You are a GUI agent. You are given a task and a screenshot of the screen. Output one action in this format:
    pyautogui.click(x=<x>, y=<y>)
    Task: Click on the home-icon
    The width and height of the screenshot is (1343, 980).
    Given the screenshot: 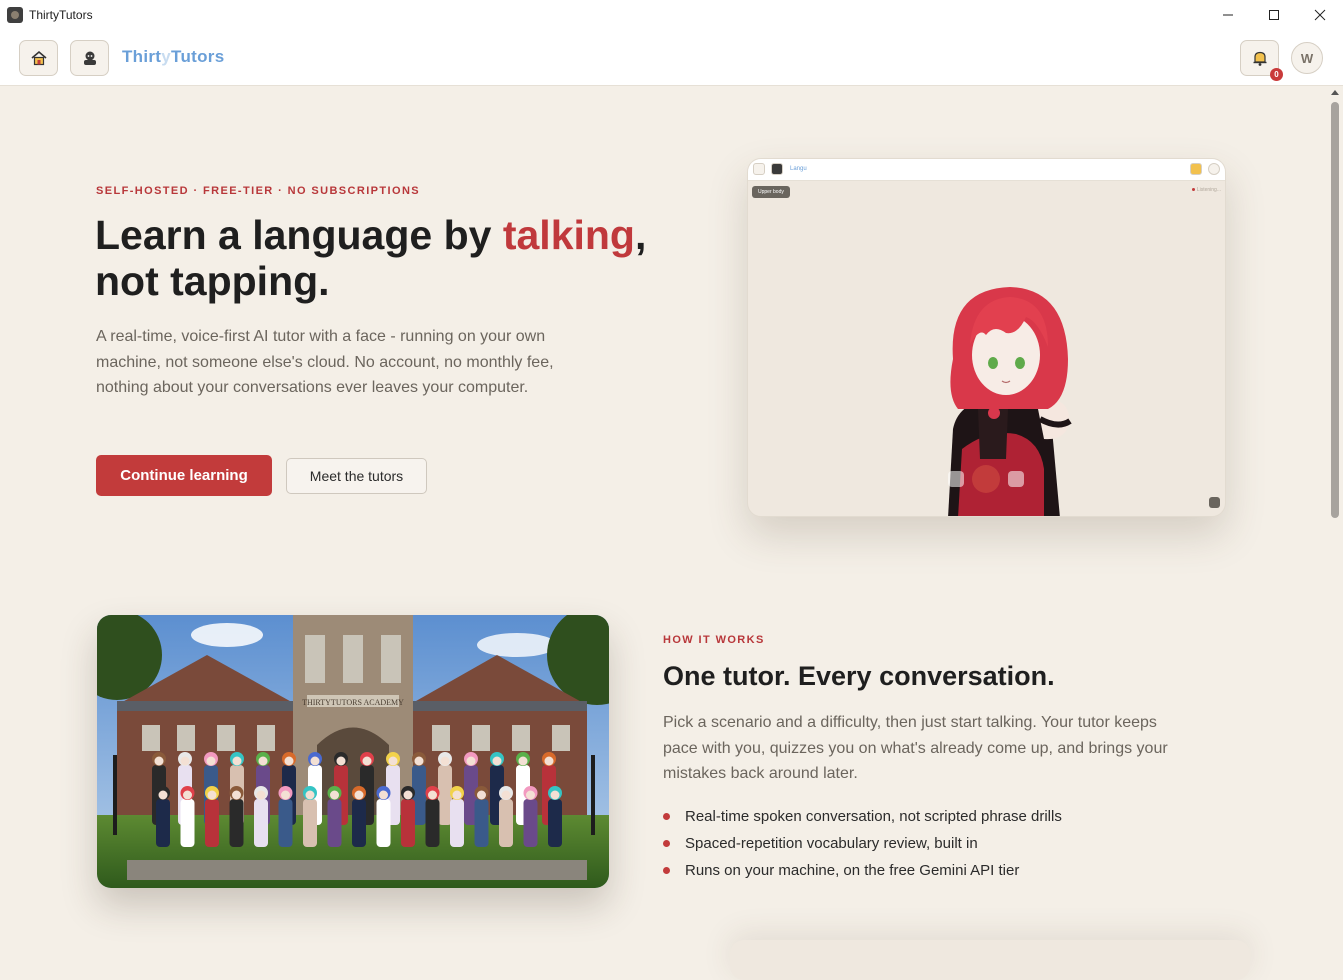 What is the action you would take?
    pyautogui.click(x=38, y=58)
    